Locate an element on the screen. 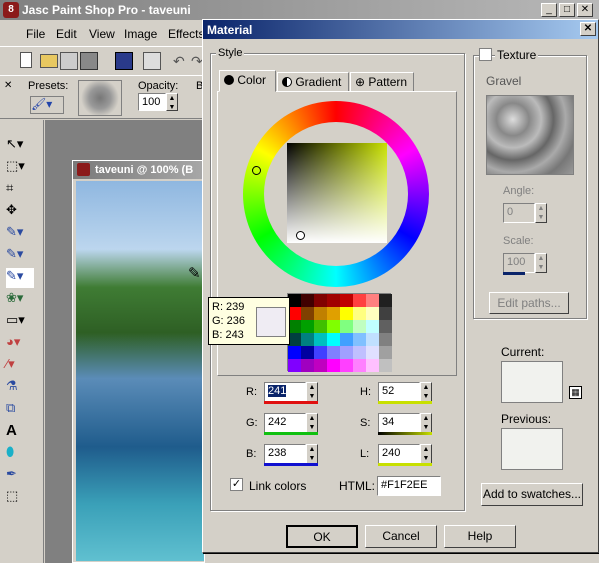 The width and height of the screenshot is (599, 563). minimize-icon: _ is located at coordinates (549, 10).